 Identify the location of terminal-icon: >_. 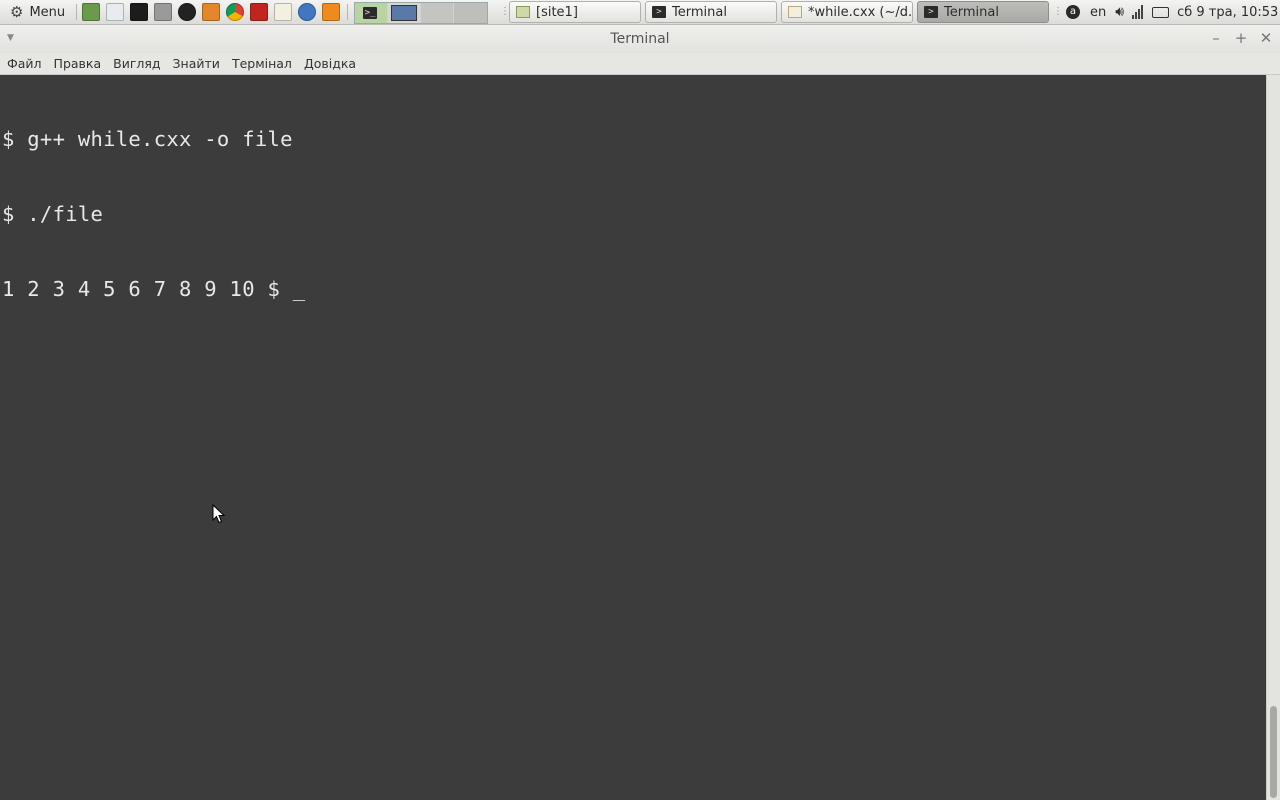
(370, 13).